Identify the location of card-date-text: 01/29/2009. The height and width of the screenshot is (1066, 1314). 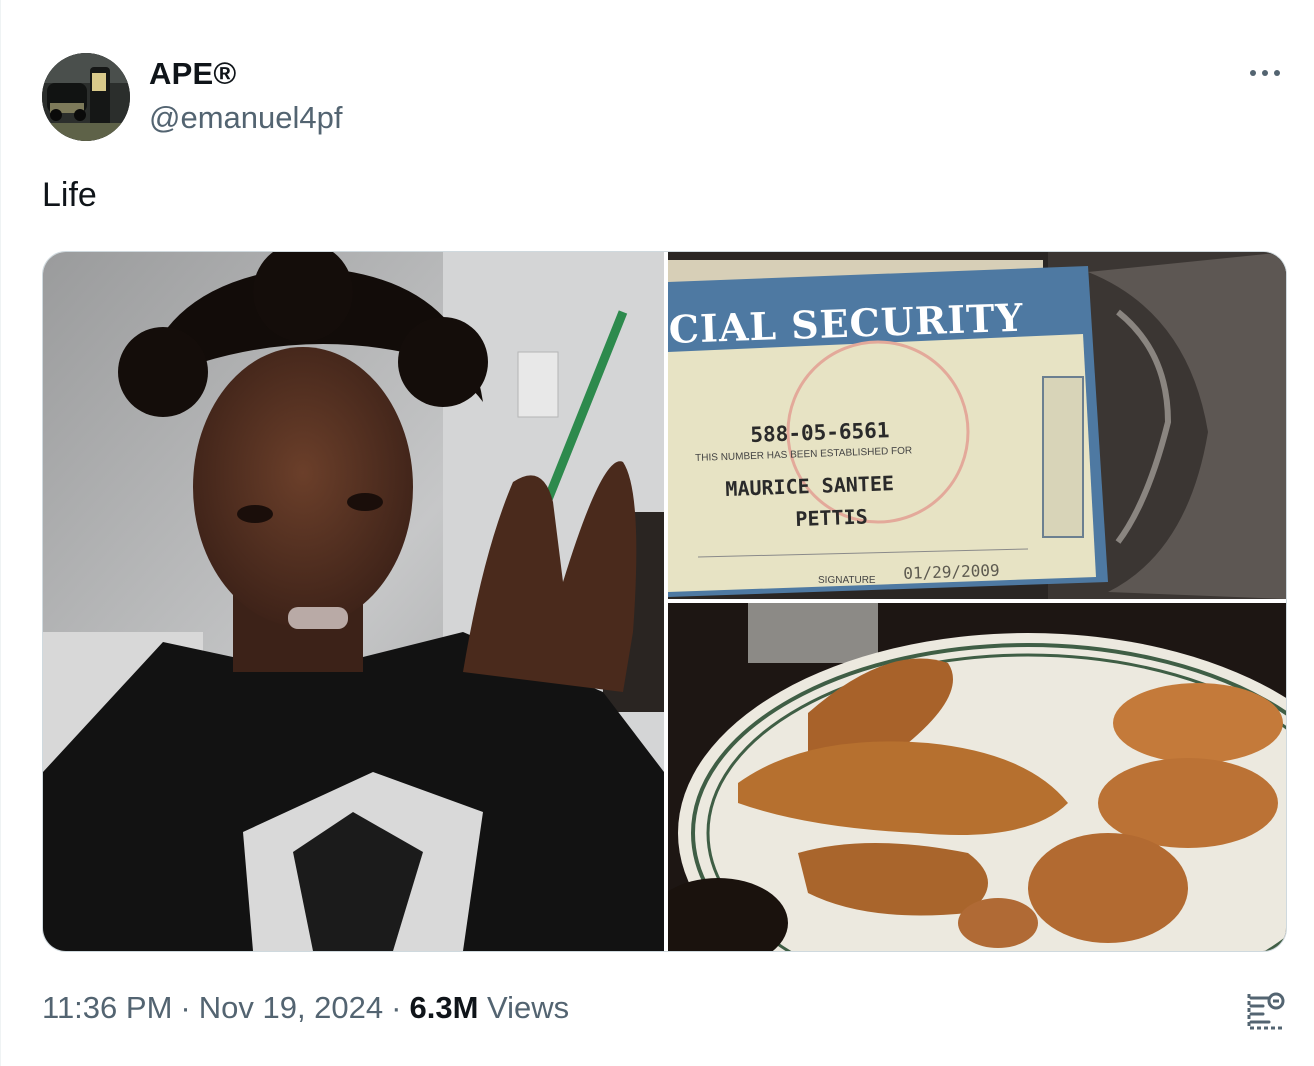
(951, 571).